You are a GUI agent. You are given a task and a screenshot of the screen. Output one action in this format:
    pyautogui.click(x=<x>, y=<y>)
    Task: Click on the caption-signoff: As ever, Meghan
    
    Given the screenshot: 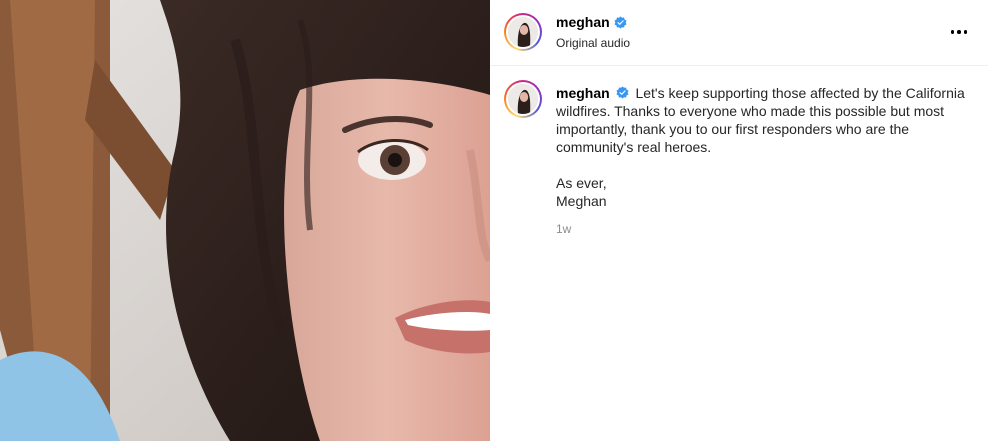 What is the action you would take?
    pyautogui.click(x=761, y=192)
    